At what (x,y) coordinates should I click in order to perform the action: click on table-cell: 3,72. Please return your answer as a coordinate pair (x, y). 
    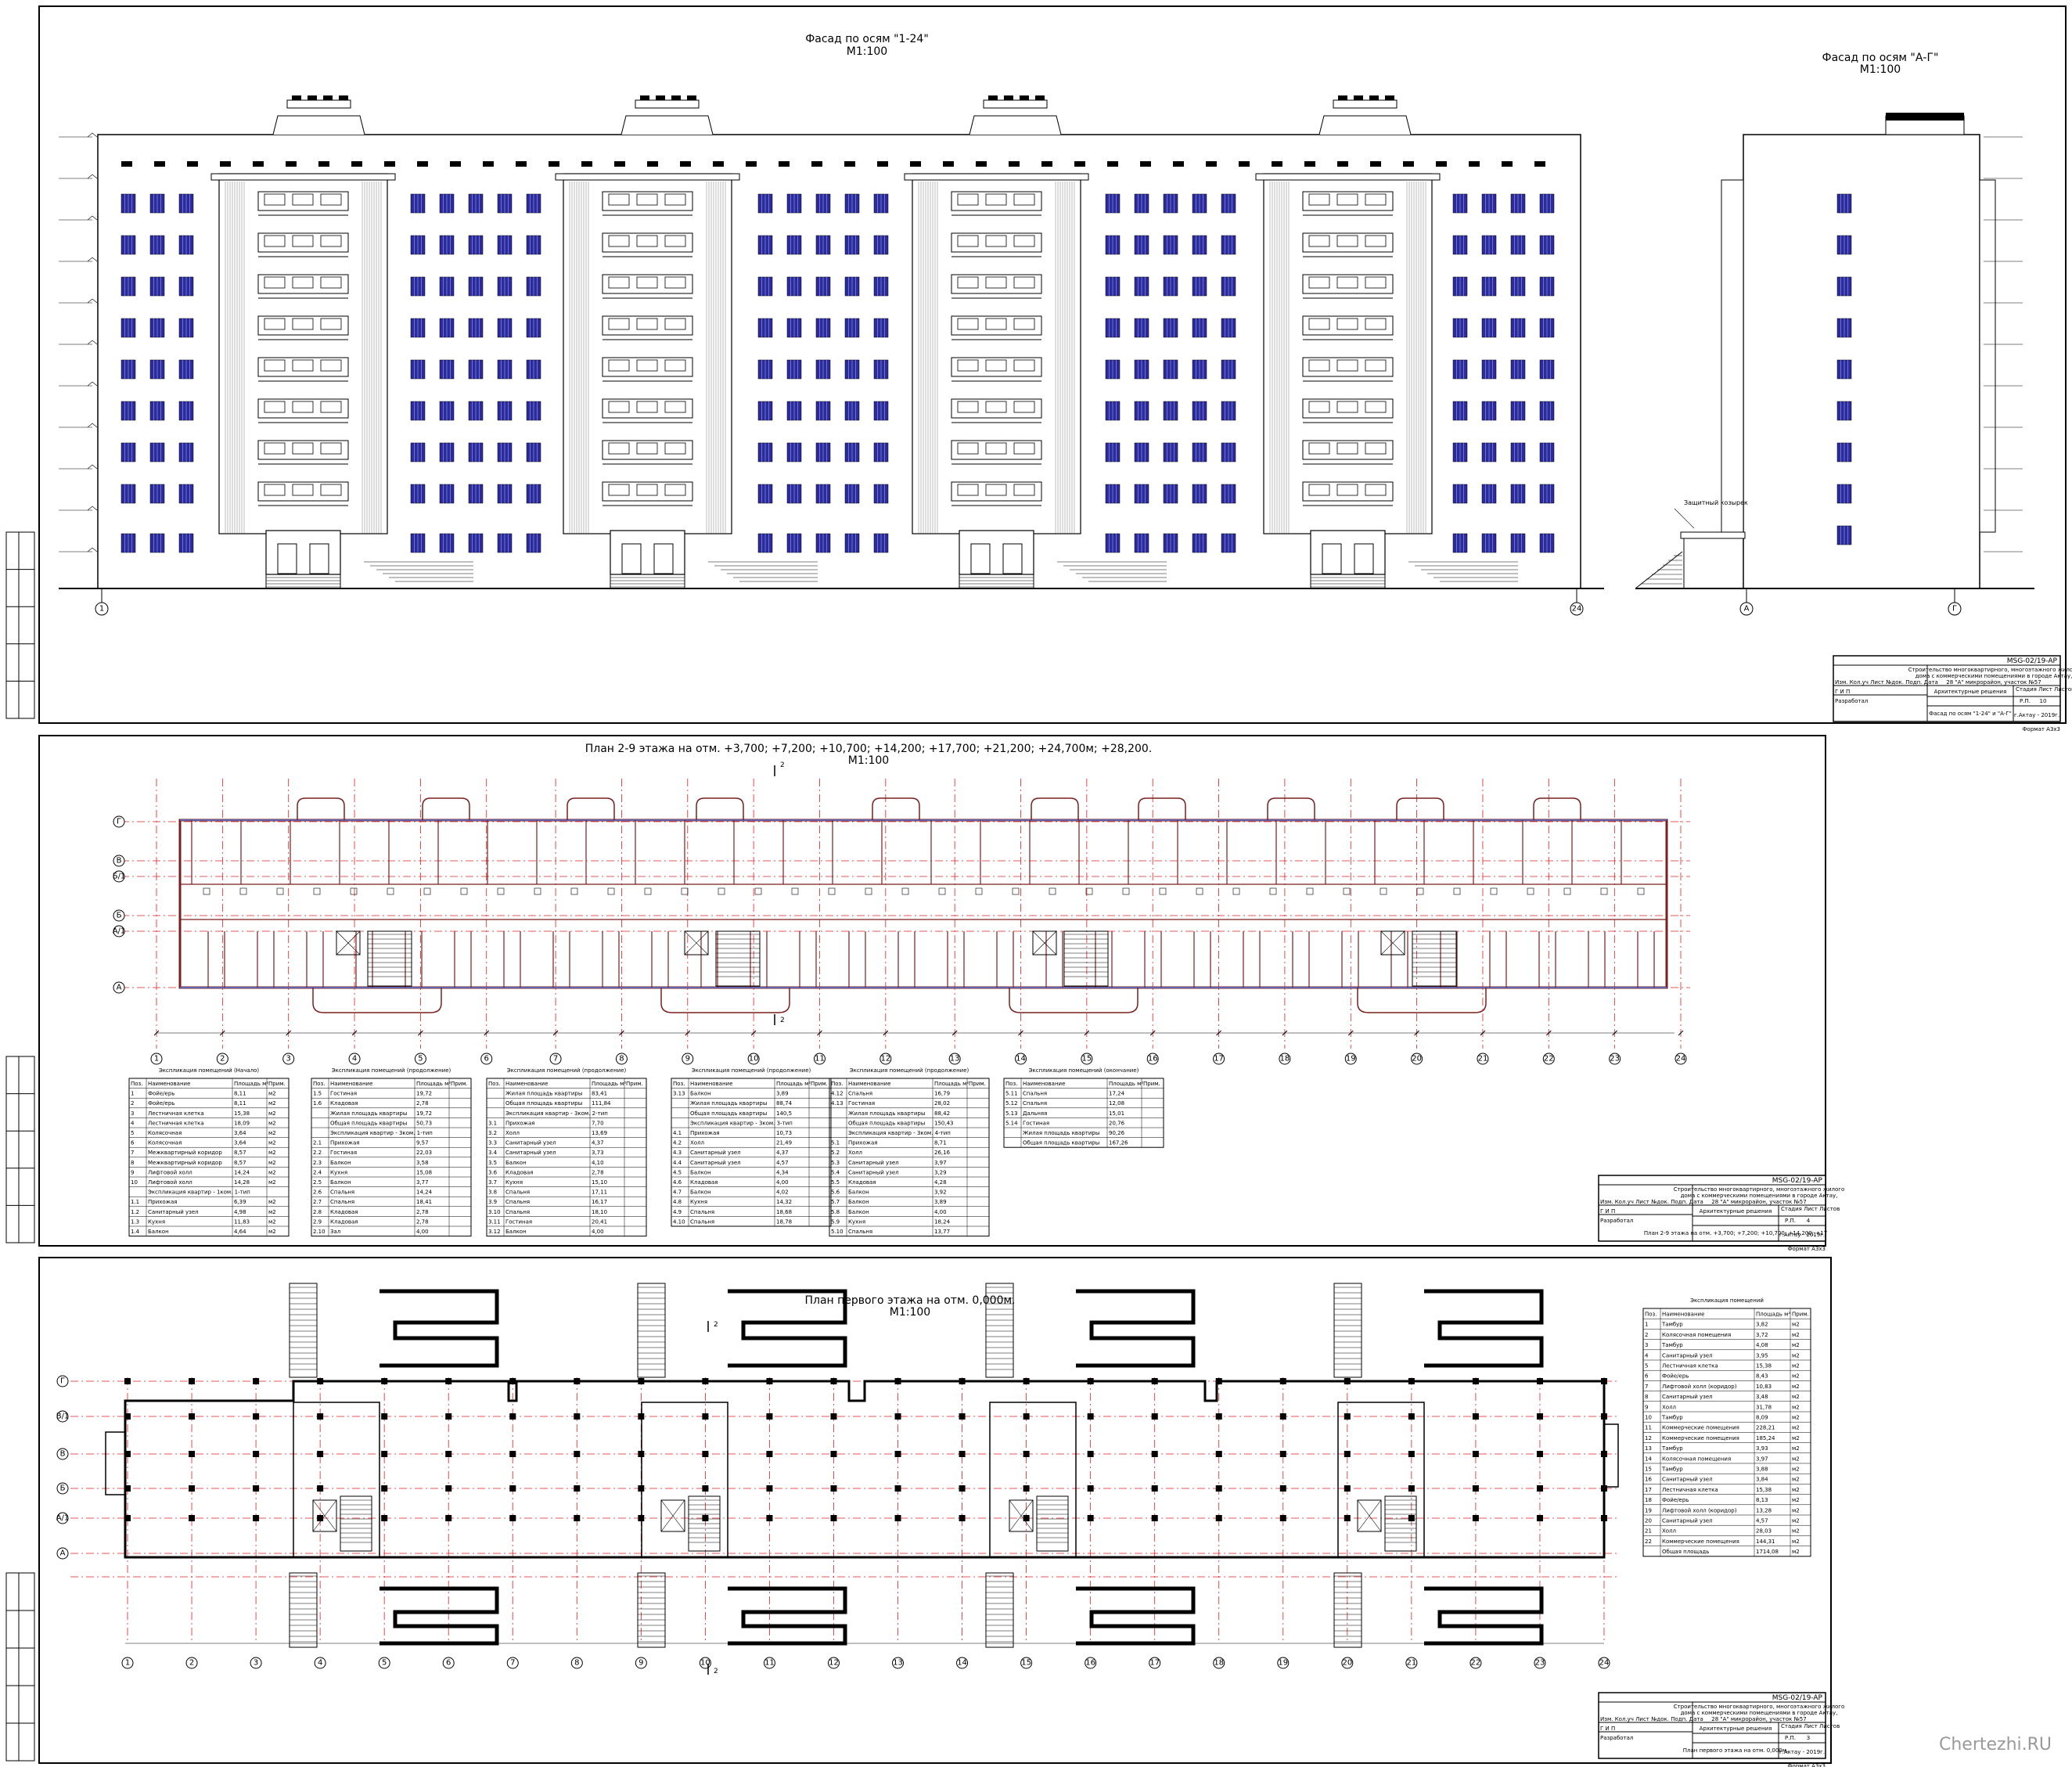
    Looking at the image, I should click on (1762, 1335).